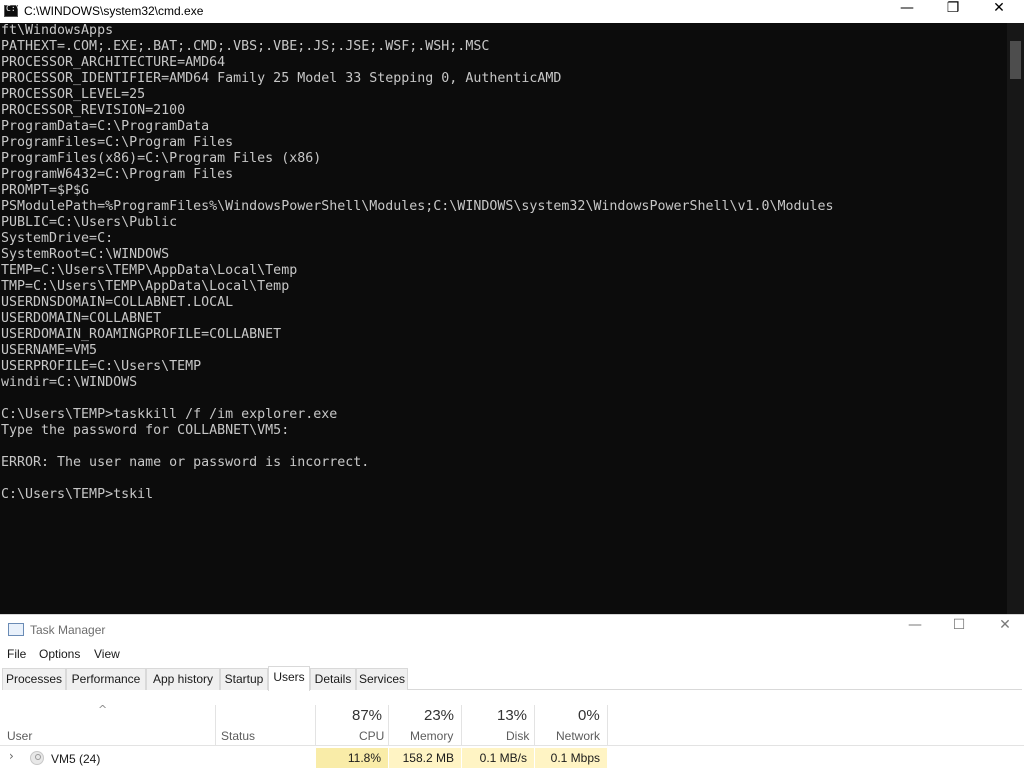  Describe the element at coordinates (589, 715) in the screenshot. I see `network-total-percent: 0%` at that location.